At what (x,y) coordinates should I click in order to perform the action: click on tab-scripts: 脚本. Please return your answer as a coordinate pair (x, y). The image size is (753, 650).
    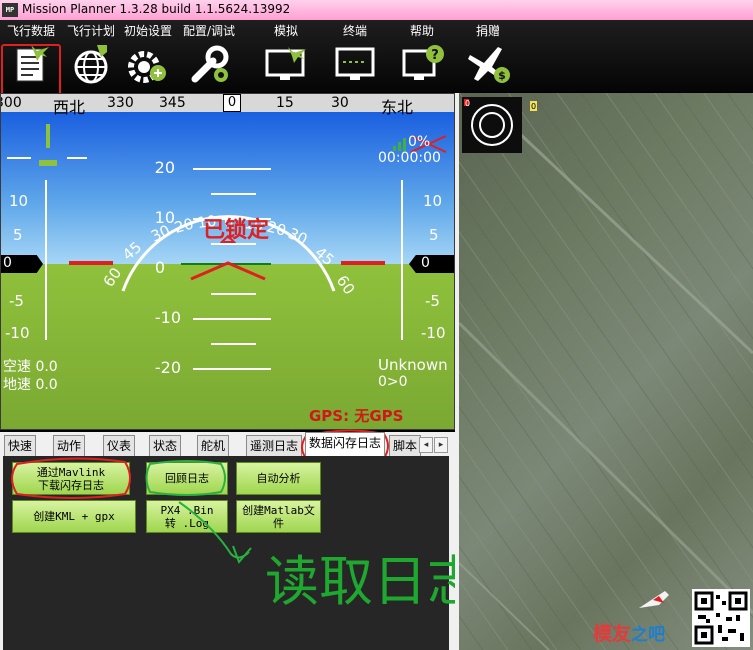
    Looking at the image, I should click on (405, 445).